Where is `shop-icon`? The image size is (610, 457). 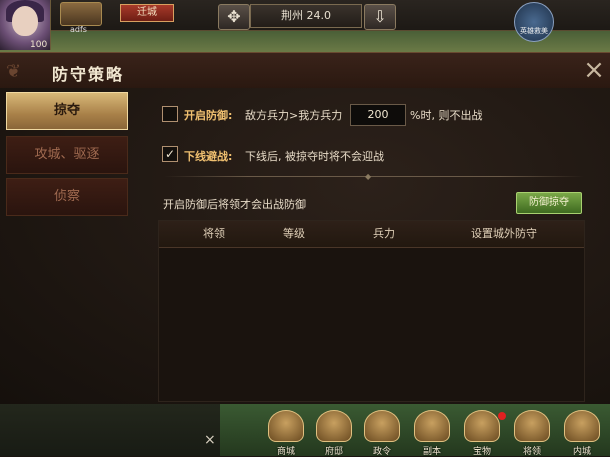
shop-icon is located at coordinates (286, 426).